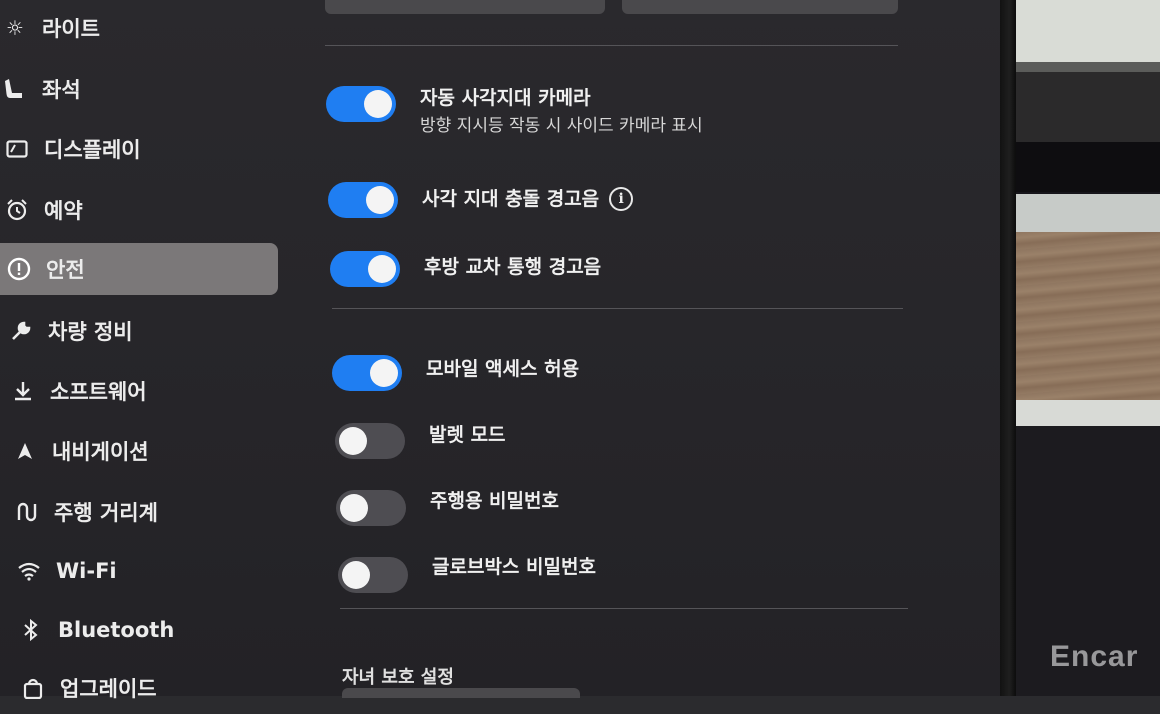 Image resolution: width=1160 pixels, height=714 pixels. I want to click on setting-title: 주행용 비밀번호, so click(494, 501).